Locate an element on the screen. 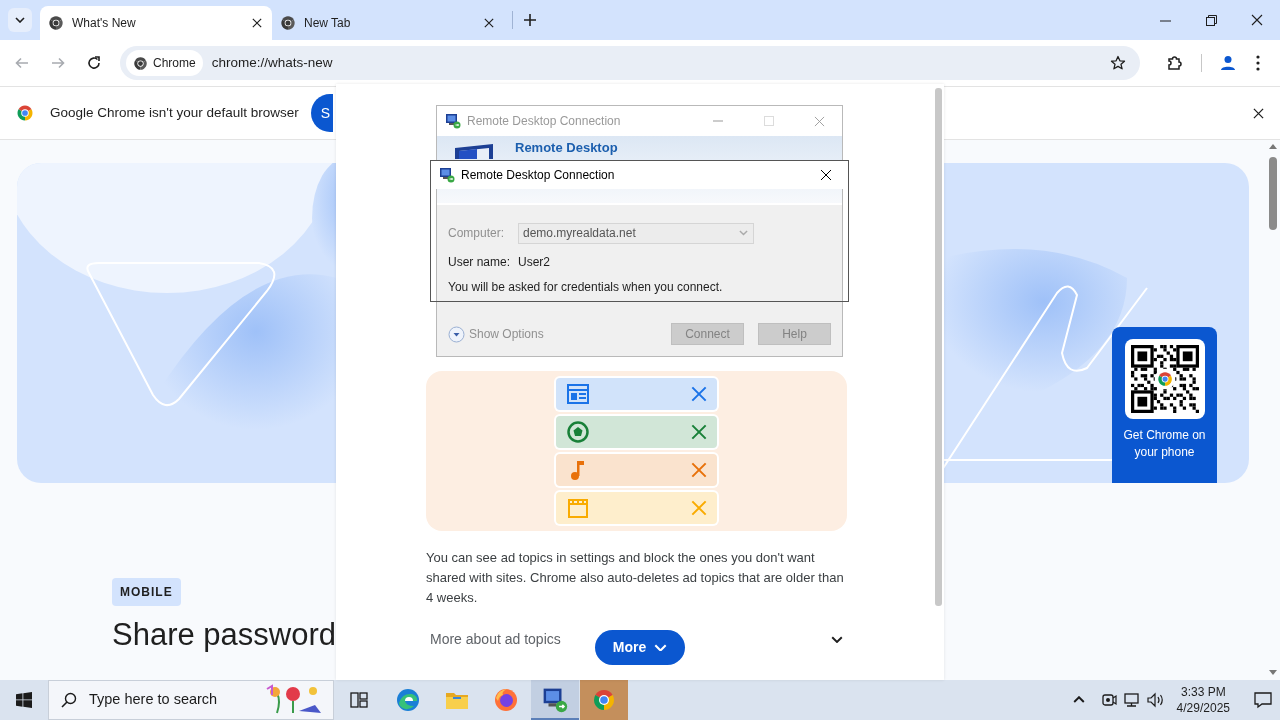  section-heading: Share password is located at coordinates (224, 635).